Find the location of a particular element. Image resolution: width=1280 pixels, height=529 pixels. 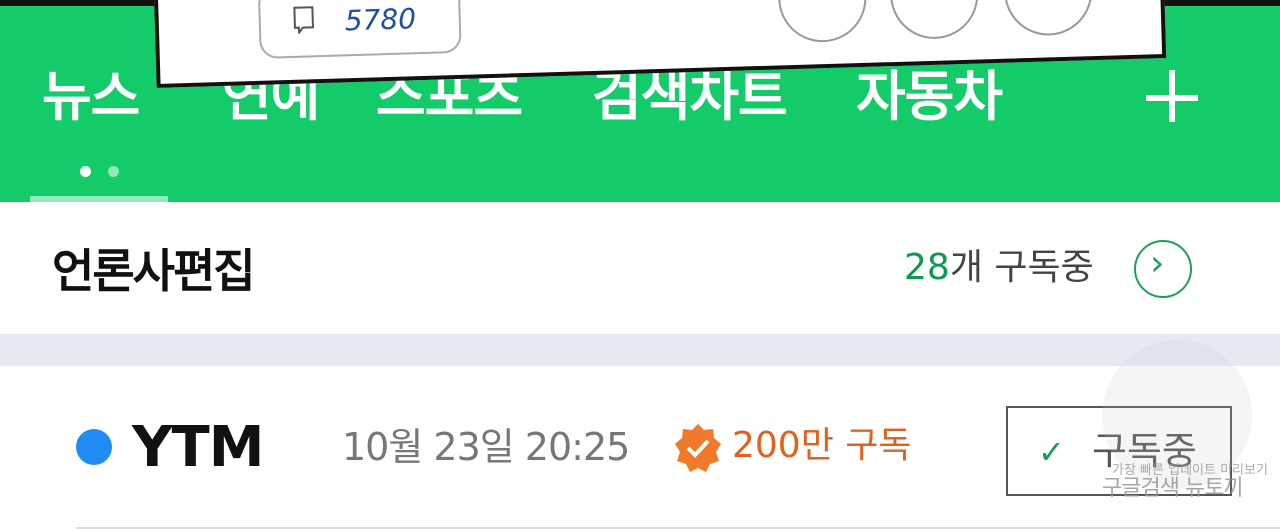

page-indicator-dot is located at coordinates (113, 171).